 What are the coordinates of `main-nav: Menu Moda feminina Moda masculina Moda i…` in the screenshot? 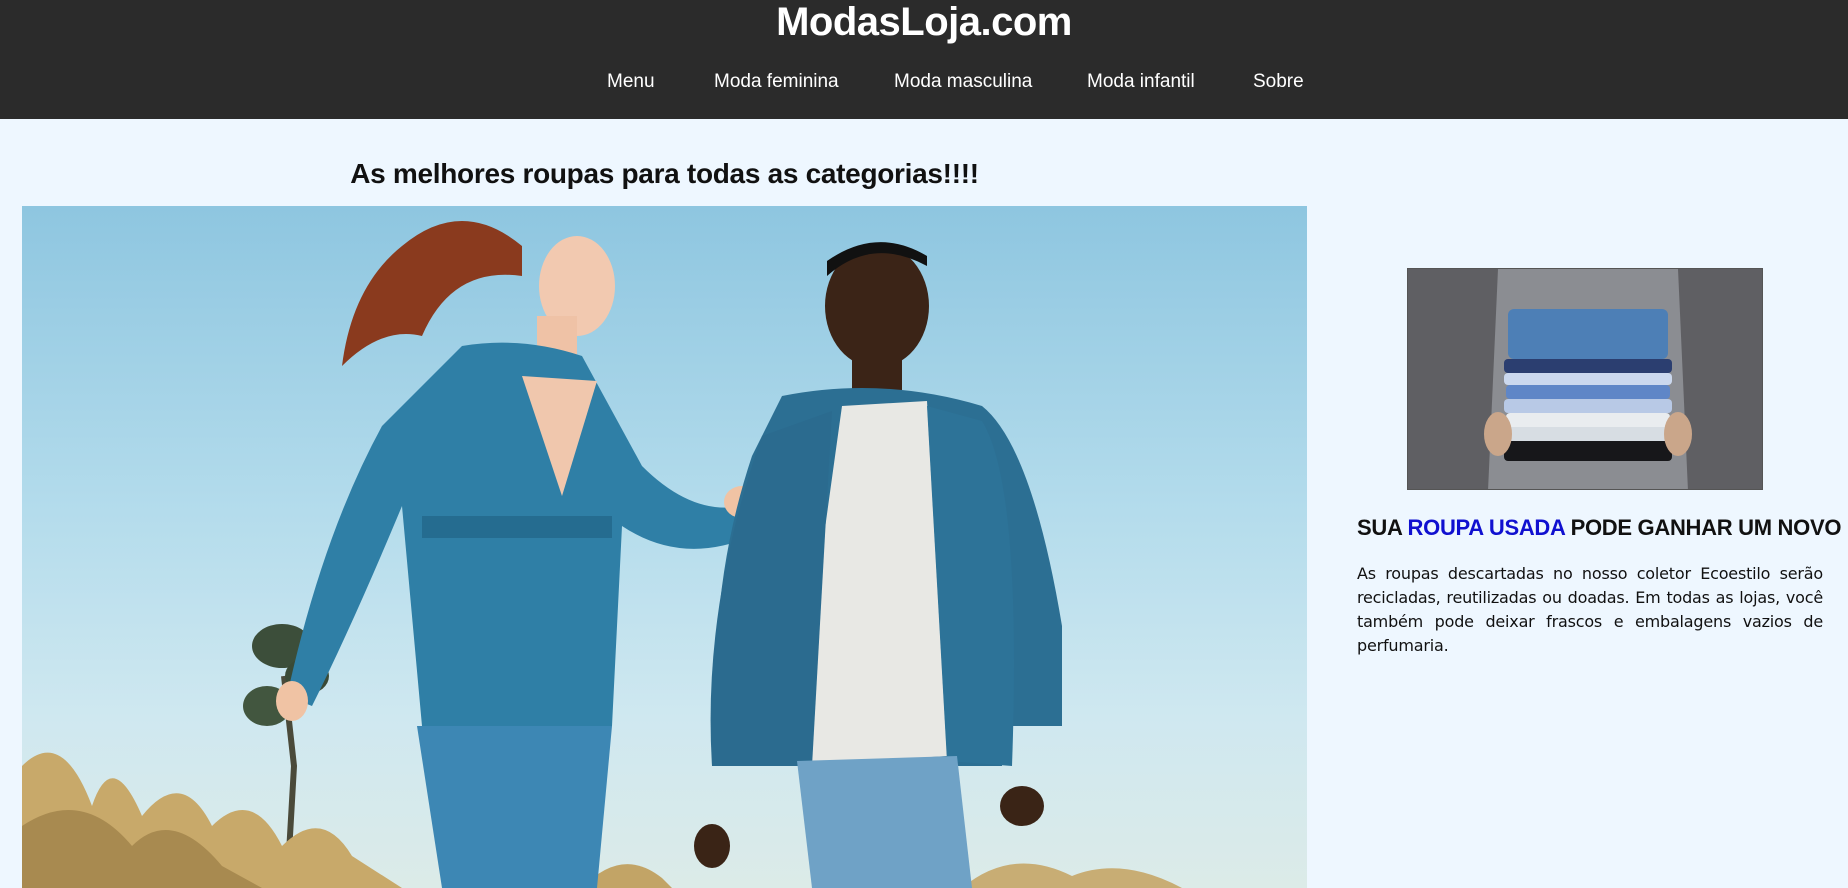 It's located at (924, 83).